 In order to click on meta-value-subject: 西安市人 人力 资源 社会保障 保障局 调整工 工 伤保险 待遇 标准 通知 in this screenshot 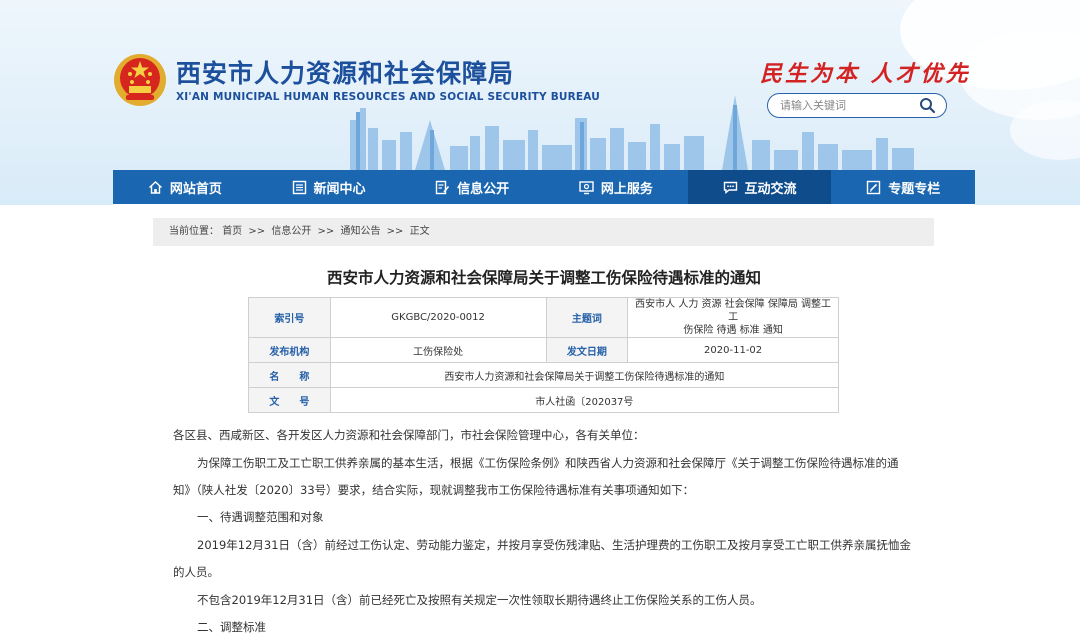, I will do `click(733, 317)`.